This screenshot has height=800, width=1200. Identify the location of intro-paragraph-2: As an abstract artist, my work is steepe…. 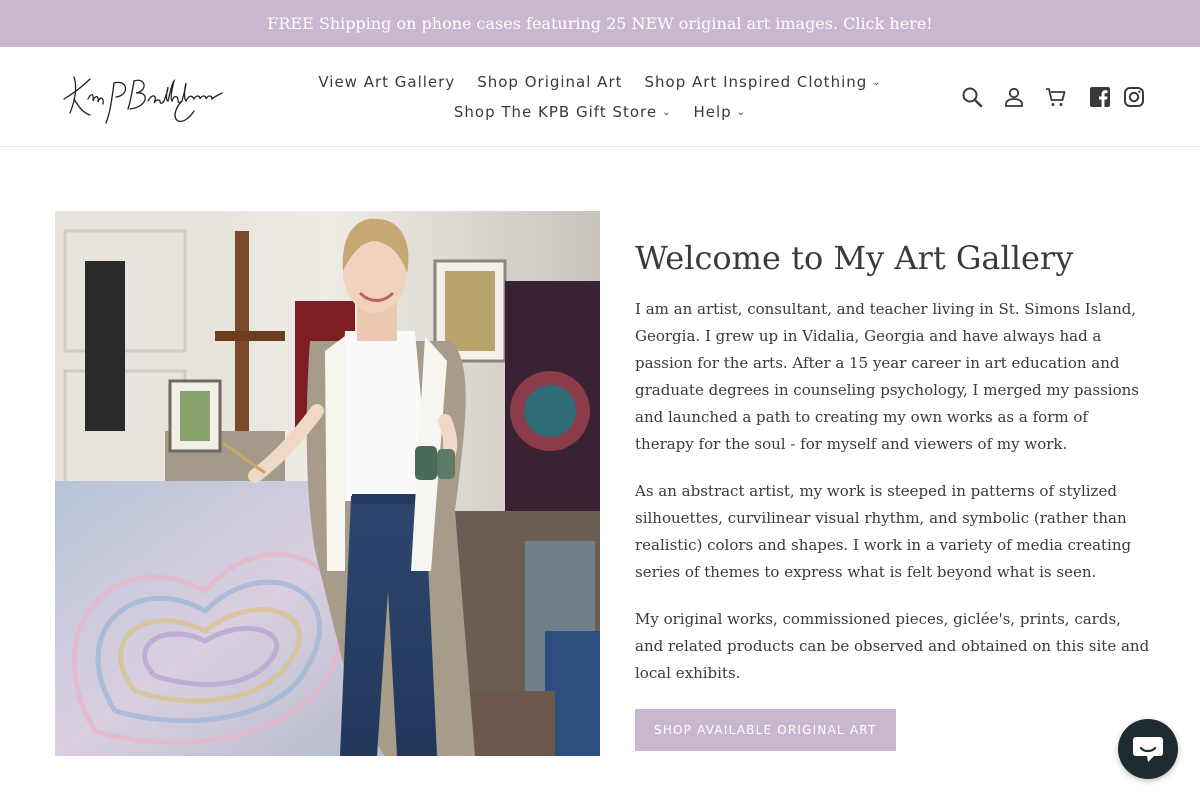
(883, 531).